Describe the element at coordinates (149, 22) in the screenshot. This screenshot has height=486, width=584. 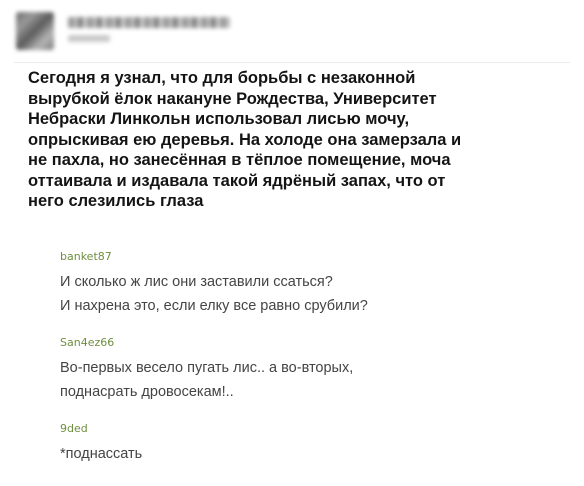
I see `author-name-blurred` at that location.